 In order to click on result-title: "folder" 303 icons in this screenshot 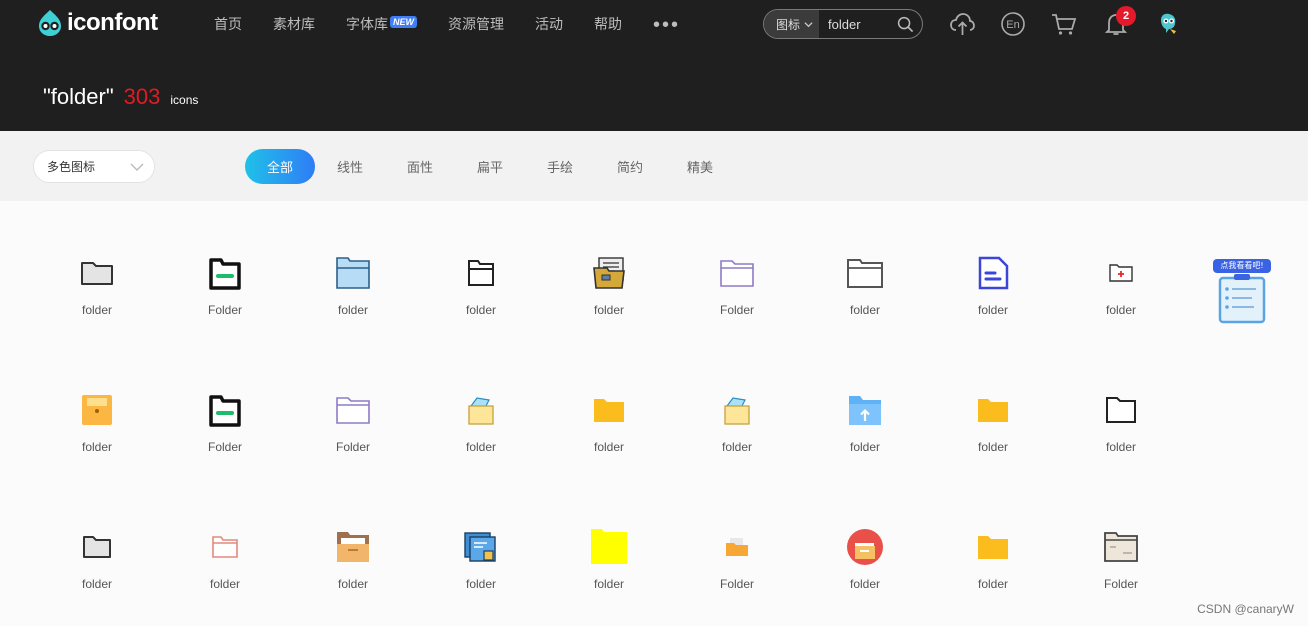, I will do `click(120, 97)`.